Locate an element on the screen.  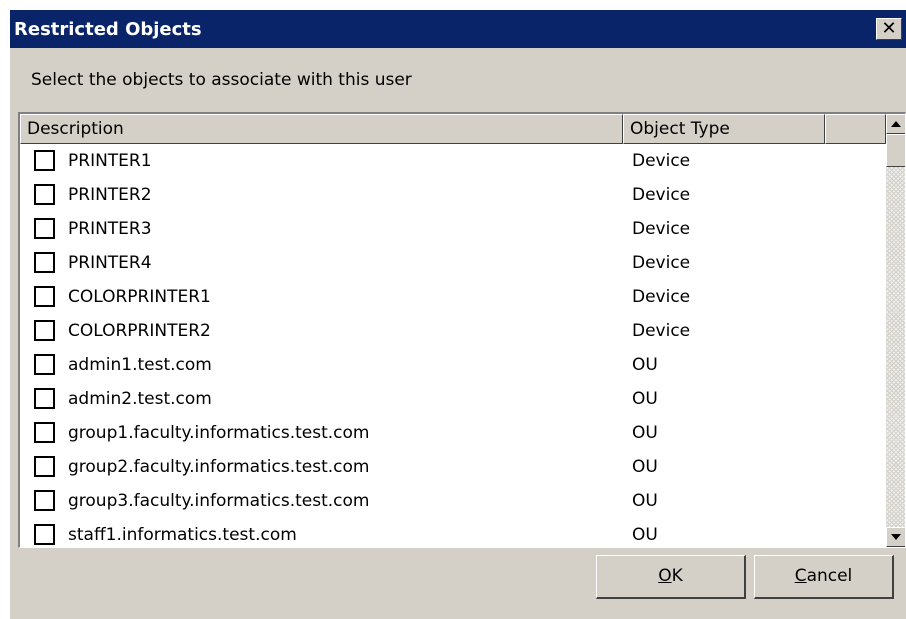
arrow-up-icon is located at coordinates (896, 124).